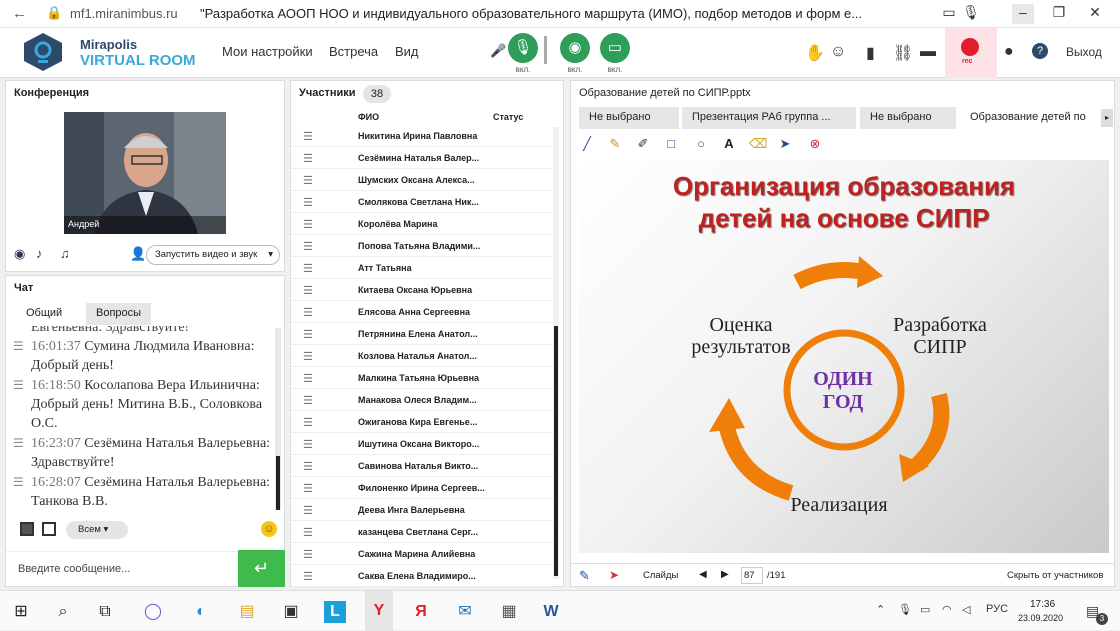  Describe the element at coordinates (1040, 51) in the screenshot. I see `help-icon: ?` at that location.